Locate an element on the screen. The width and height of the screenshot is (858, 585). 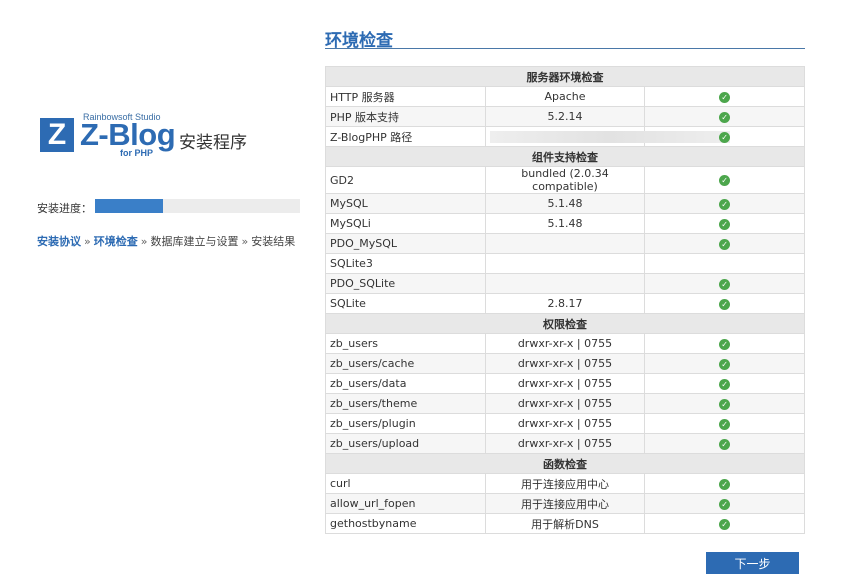
check-row: gethostbyname 用于解析DNS ✓ is located at coordinates (565, 523).